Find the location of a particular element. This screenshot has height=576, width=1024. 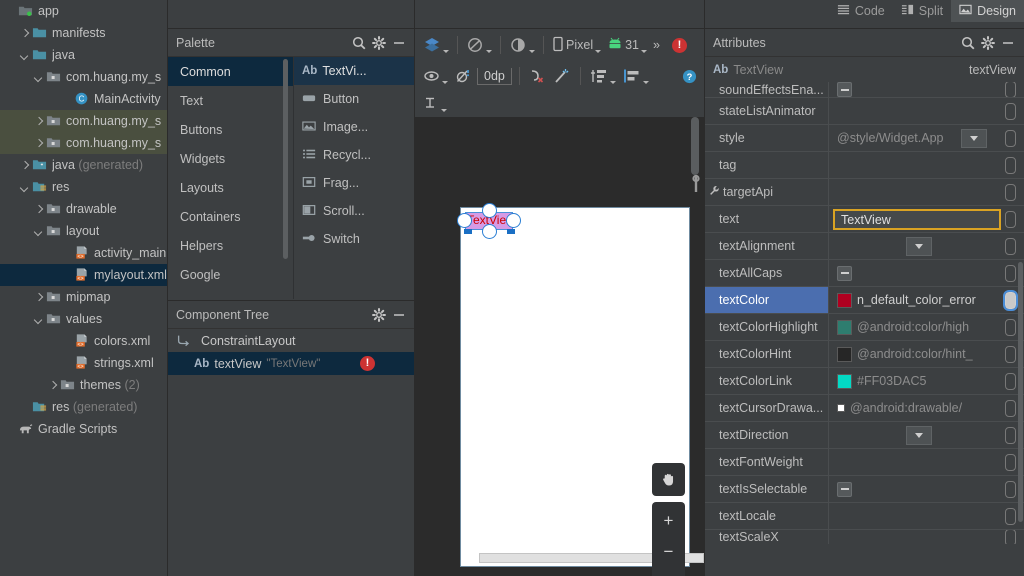

palette-category-buttons: Buttons is located at coordinates (230, 129).